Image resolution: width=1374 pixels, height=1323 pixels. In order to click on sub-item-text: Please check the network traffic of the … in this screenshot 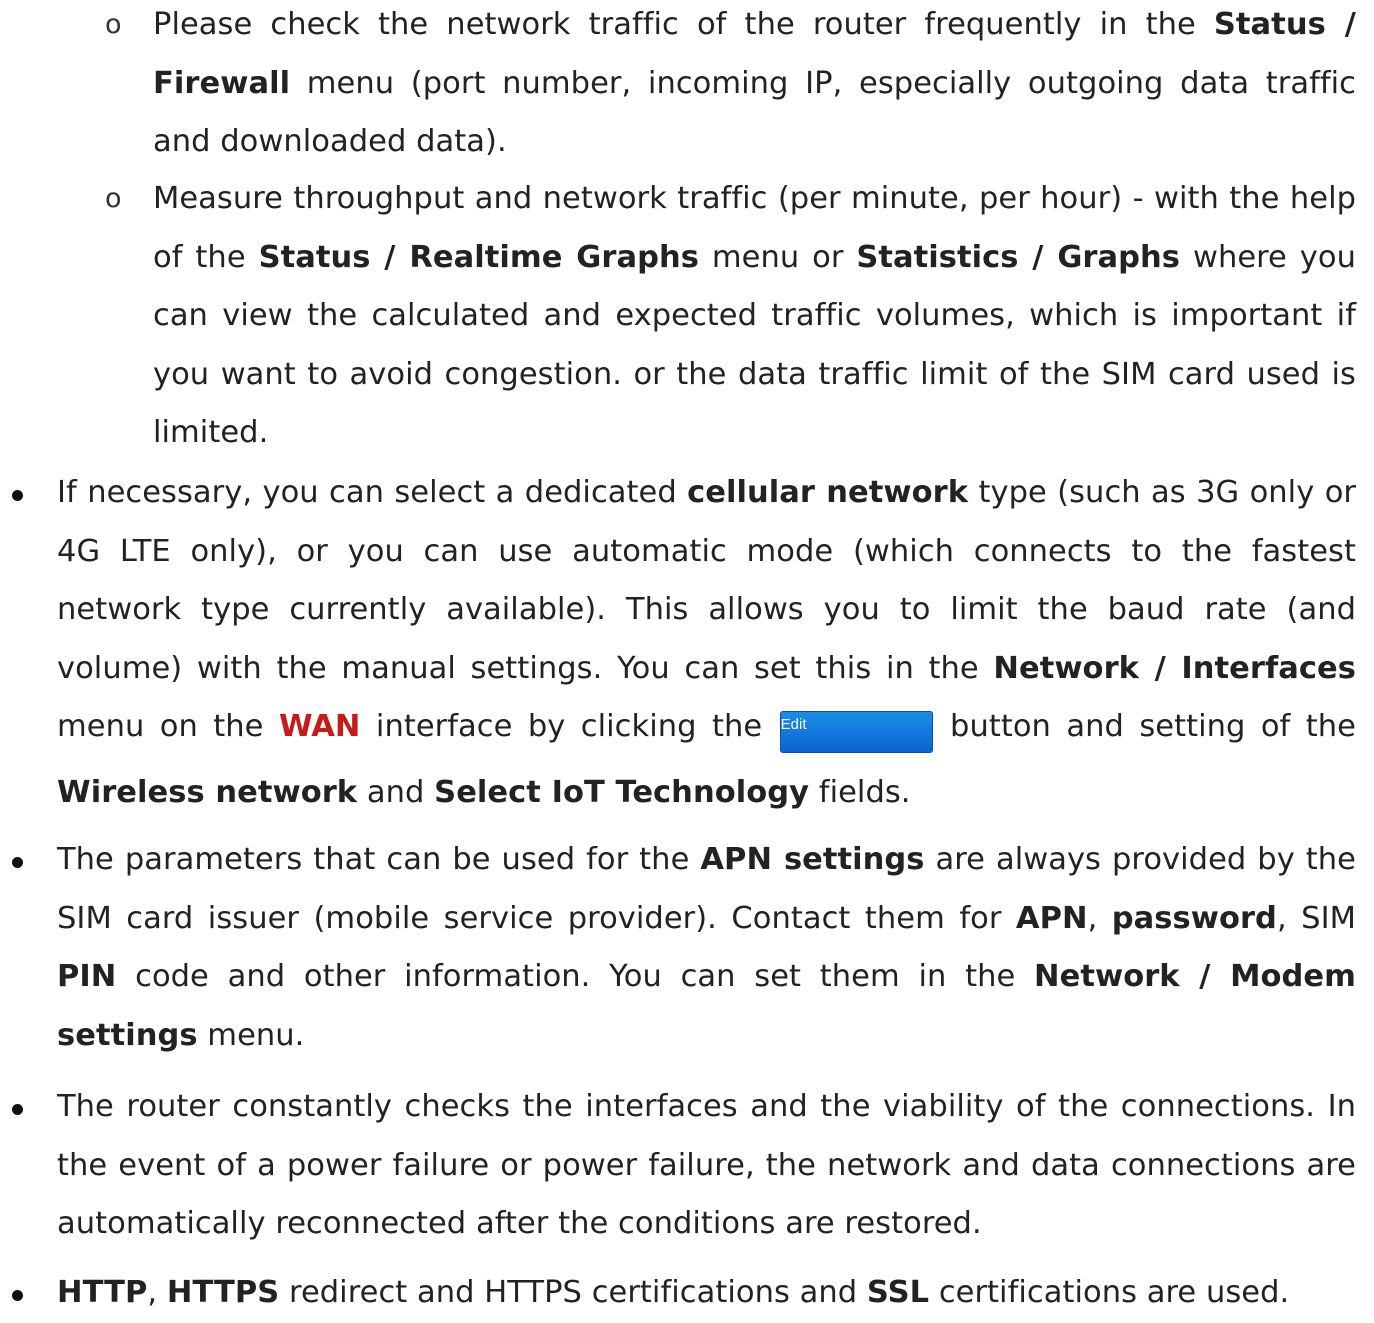, I will do `click(754, 83)`.